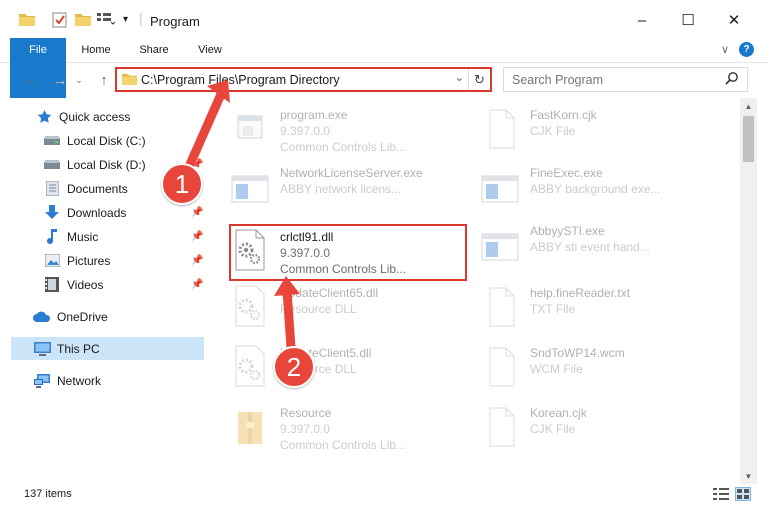  I want to click on sidebar-item-videos: Videos, so click(73, 284).